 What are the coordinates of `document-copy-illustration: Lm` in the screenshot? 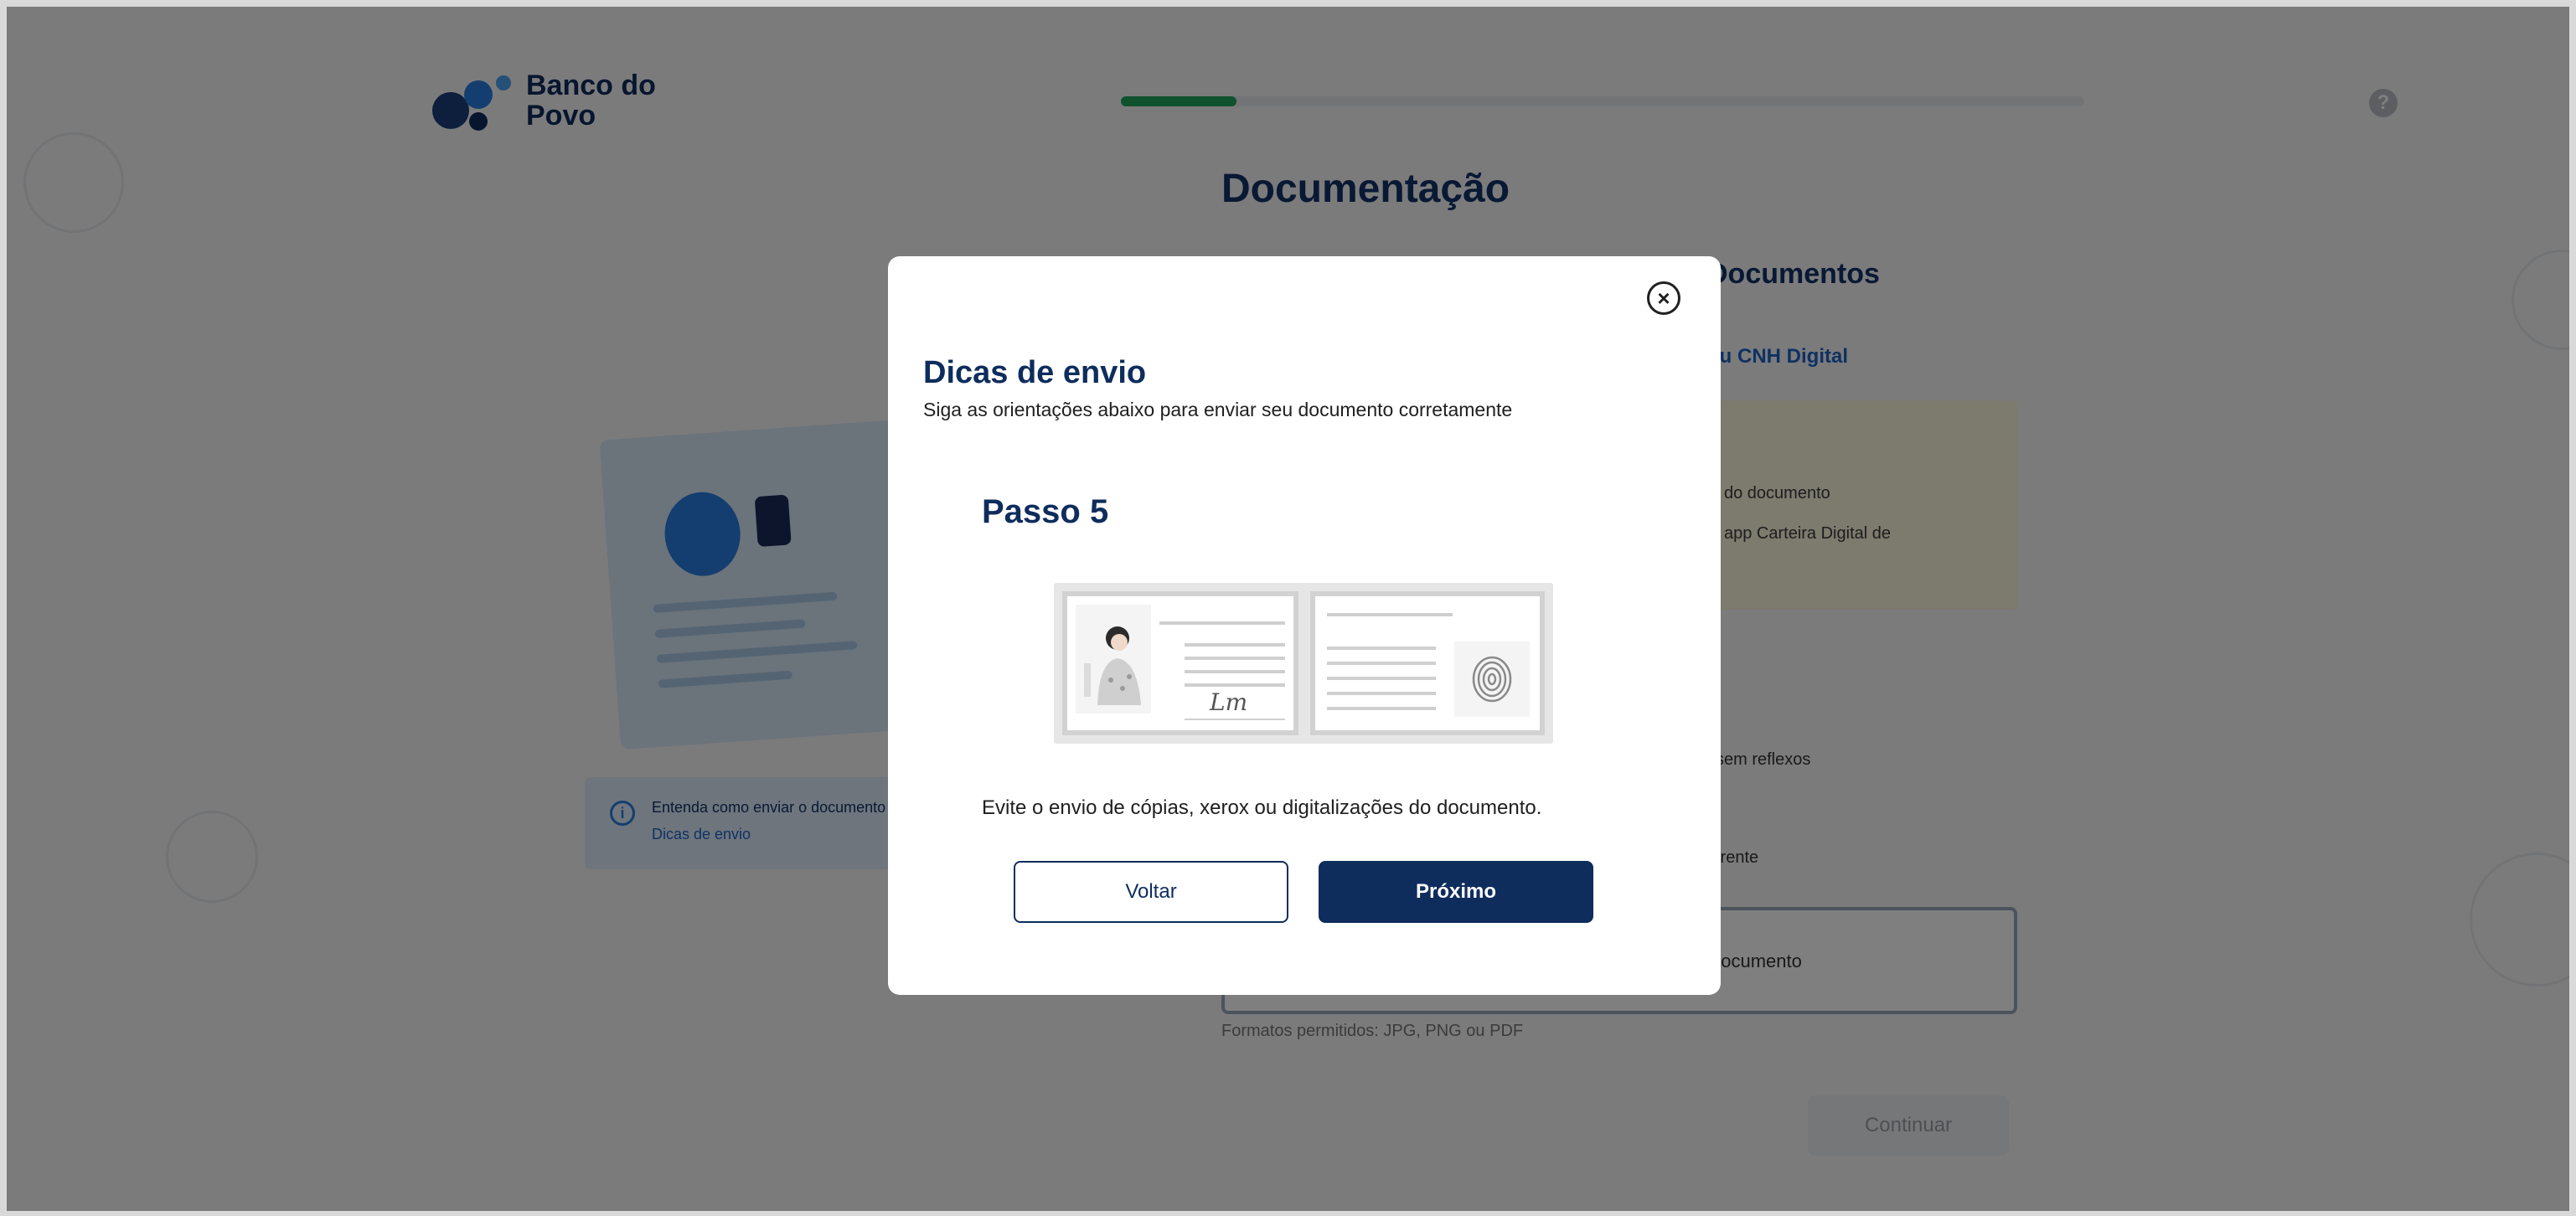 It's located at (1303, 663).